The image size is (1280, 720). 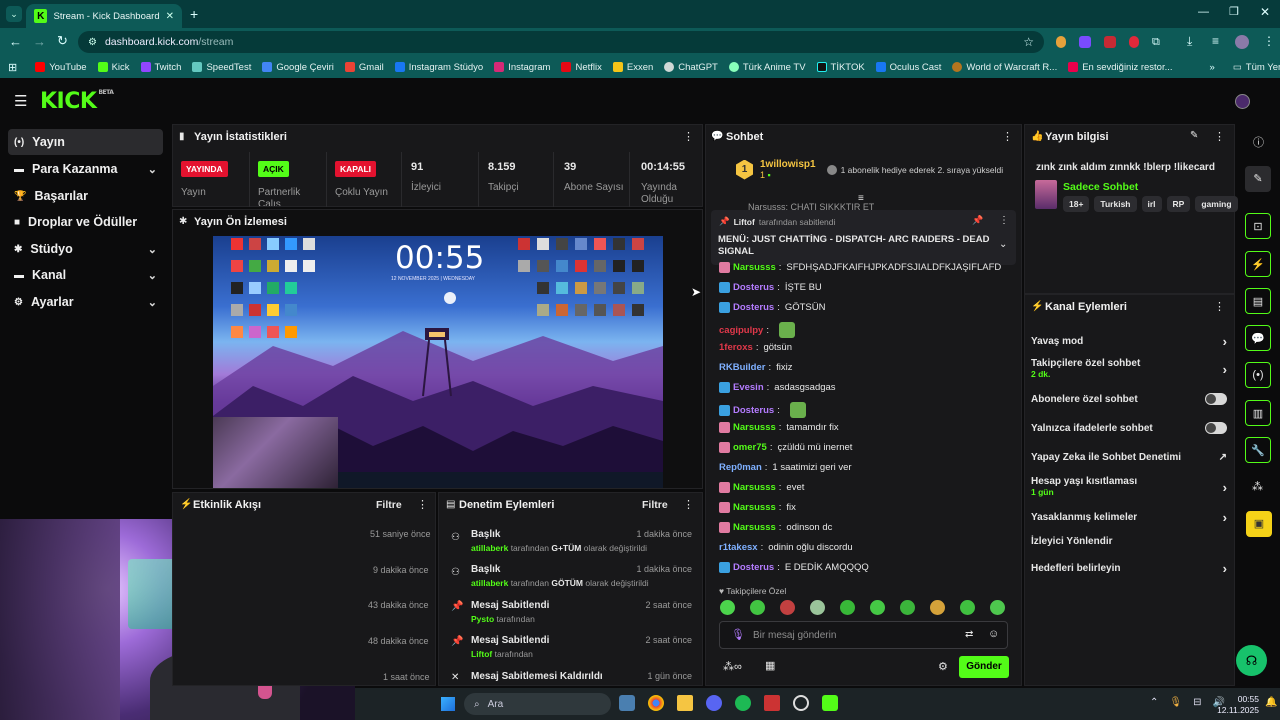 What do you see at coordinates (742, 367) in the screenshot?
I see `chat-username: RKBuilder` at bounding box center [742, 367].